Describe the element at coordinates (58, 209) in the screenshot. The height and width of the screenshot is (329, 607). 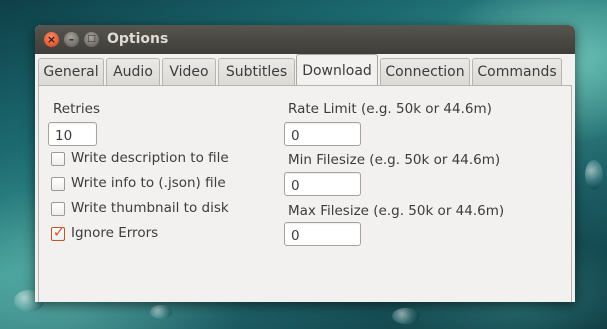
I see `write-thumbnail-checkbox` at that location.